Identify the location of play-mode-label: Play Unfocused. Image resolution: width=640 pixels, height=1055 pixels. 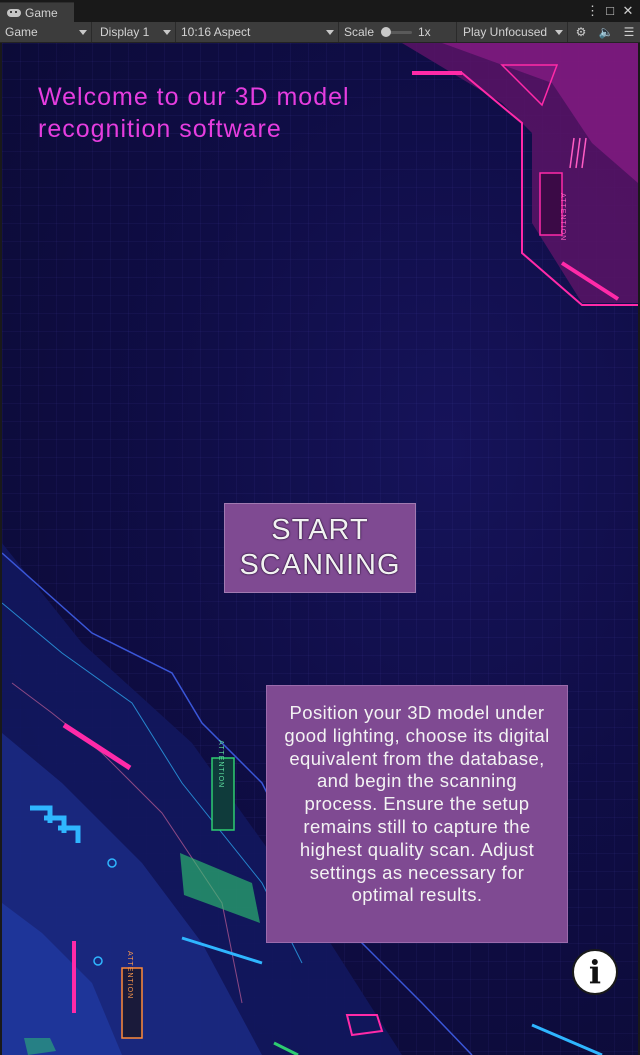
(505, 32).